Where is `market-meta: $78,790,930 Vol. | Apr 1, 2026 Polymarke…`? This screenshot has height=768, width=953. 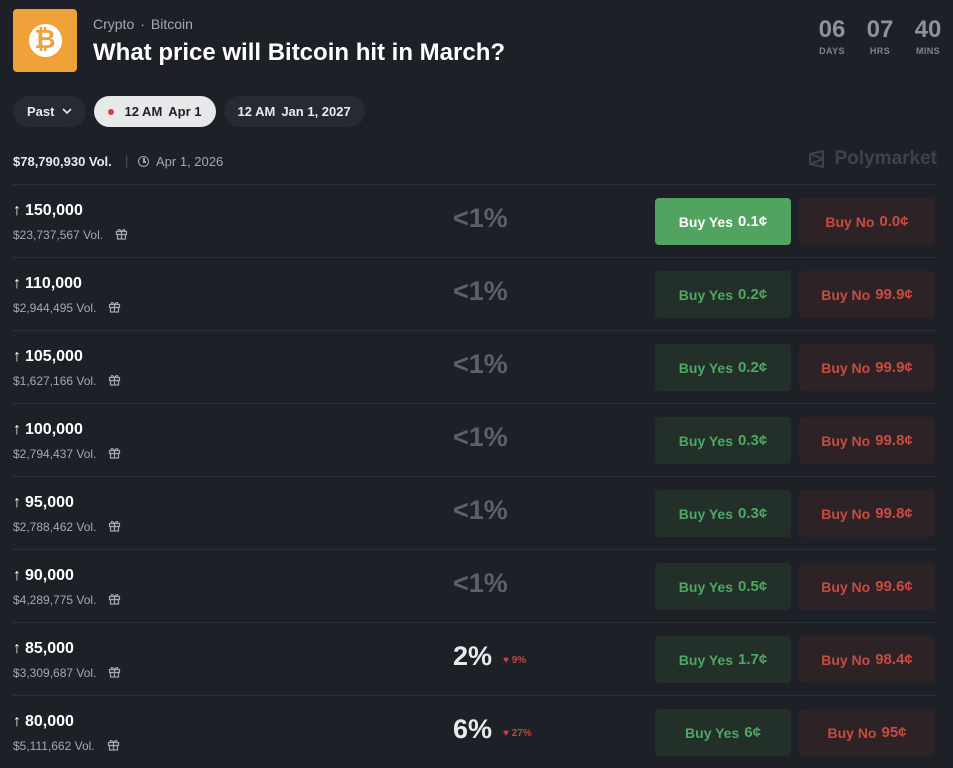 market-meta: $78,790,930 Vol. | Apr 1, 2026 Polymarke… is located at coordinates (475, 160).